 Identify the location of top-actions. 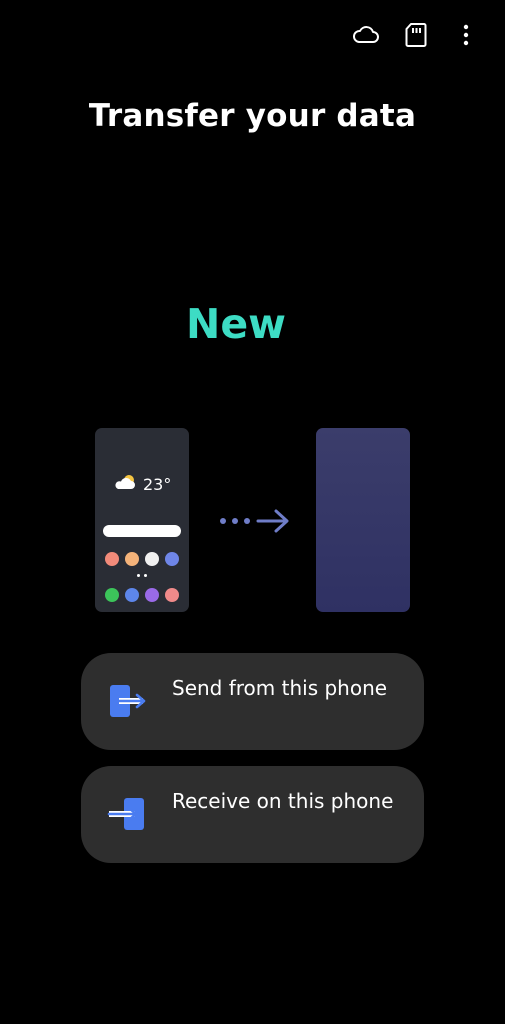
(416, 35).